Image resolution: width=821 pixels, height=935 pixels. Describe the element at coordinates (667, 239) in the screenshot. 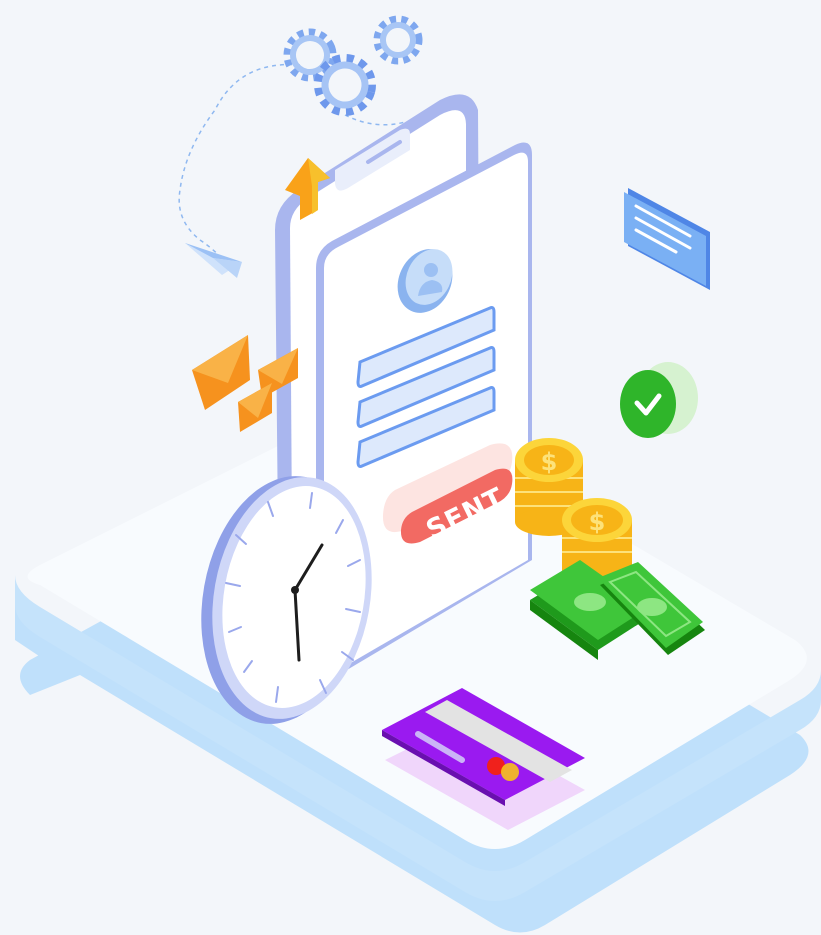

I see `chat-message-icon` at that location.